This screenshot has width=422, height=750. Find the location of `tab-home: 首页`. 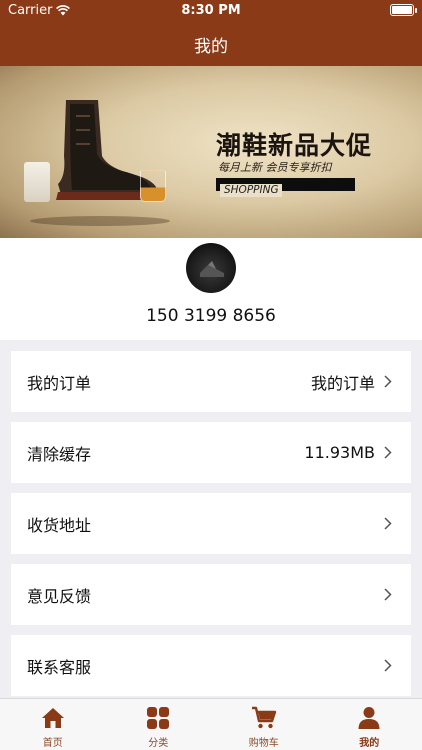

tab-home: 首页 is located at coordinates (53, 724).